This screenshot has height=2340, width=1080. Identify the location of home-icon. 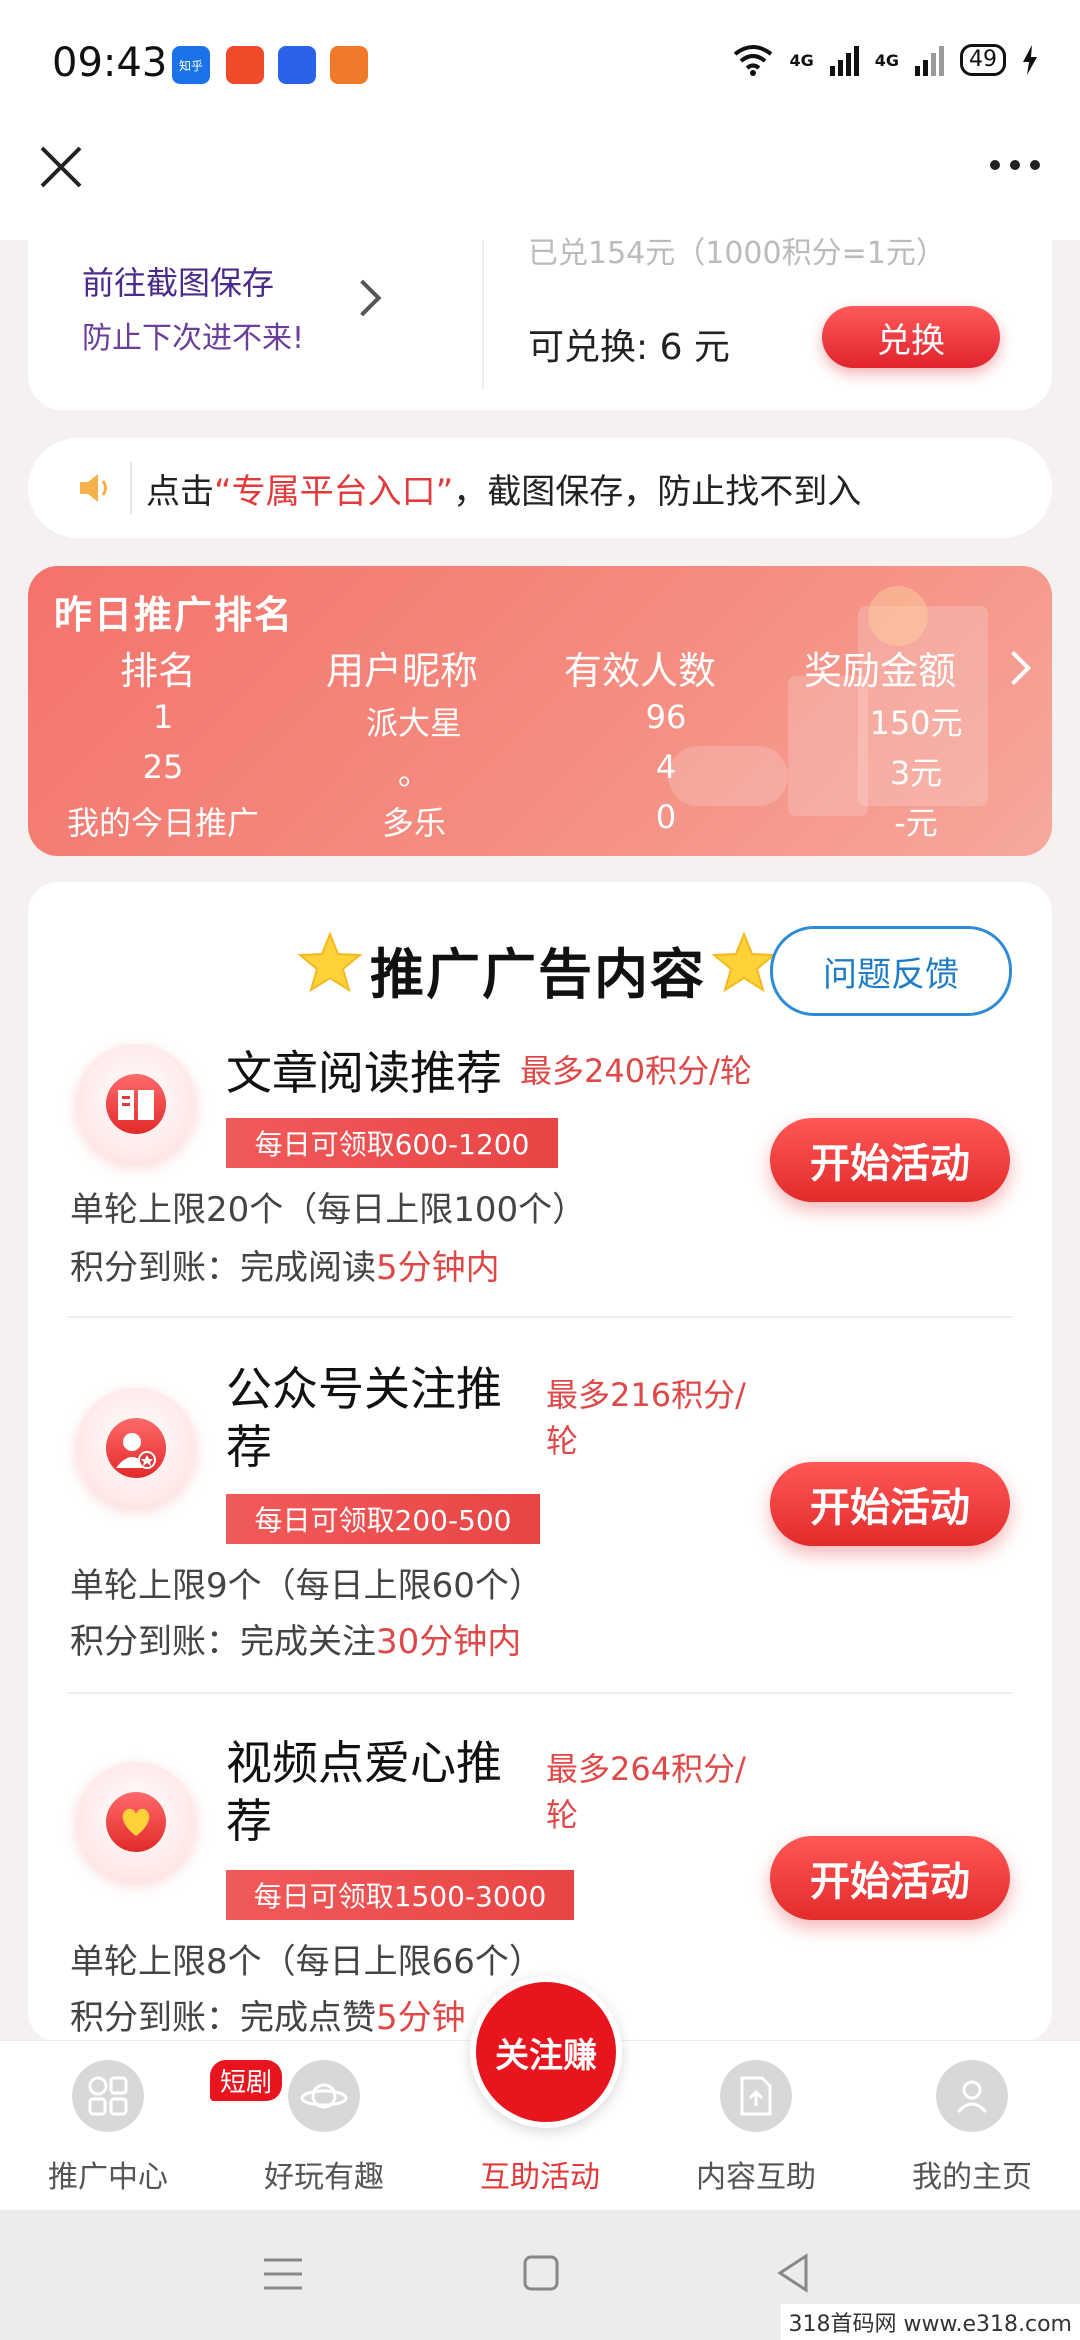
(541, 2273).